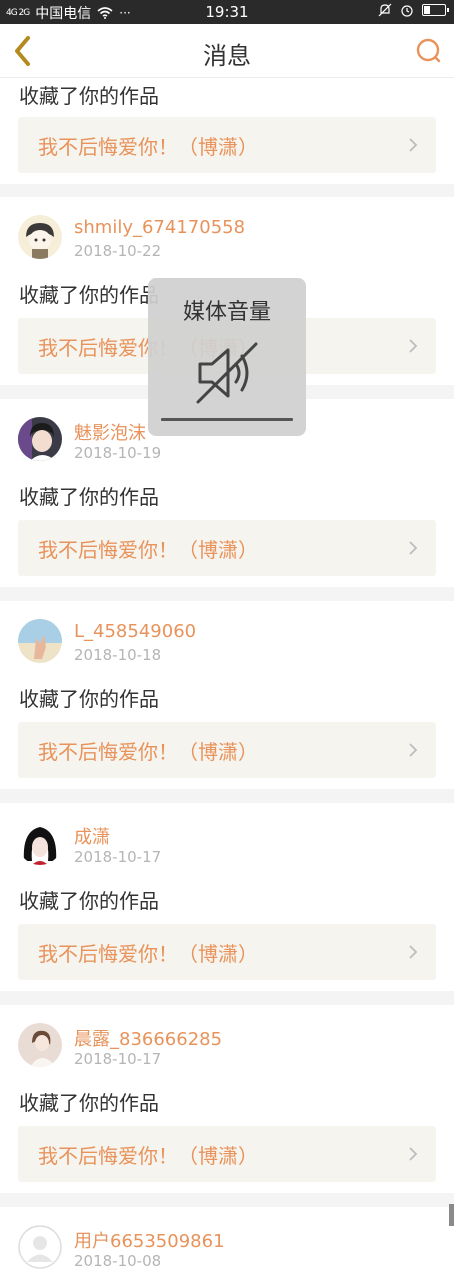  I want to click on page-title: 消息, so click(227, 56).